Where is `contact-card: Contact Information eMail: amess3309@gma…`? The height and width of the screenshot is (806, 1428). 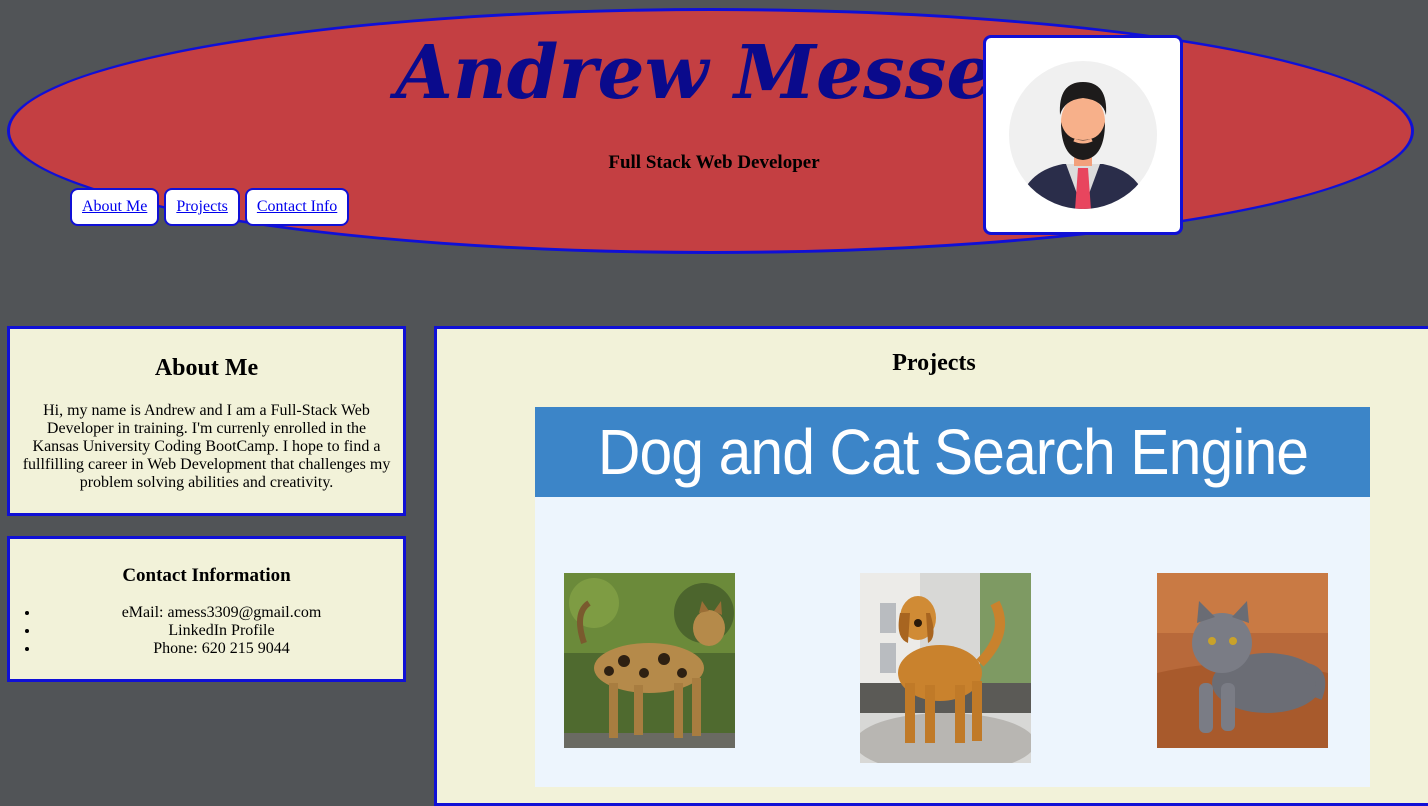 contact-card: Contact Information eMail: amess3309@gma… is located at coordinates (206, 609).